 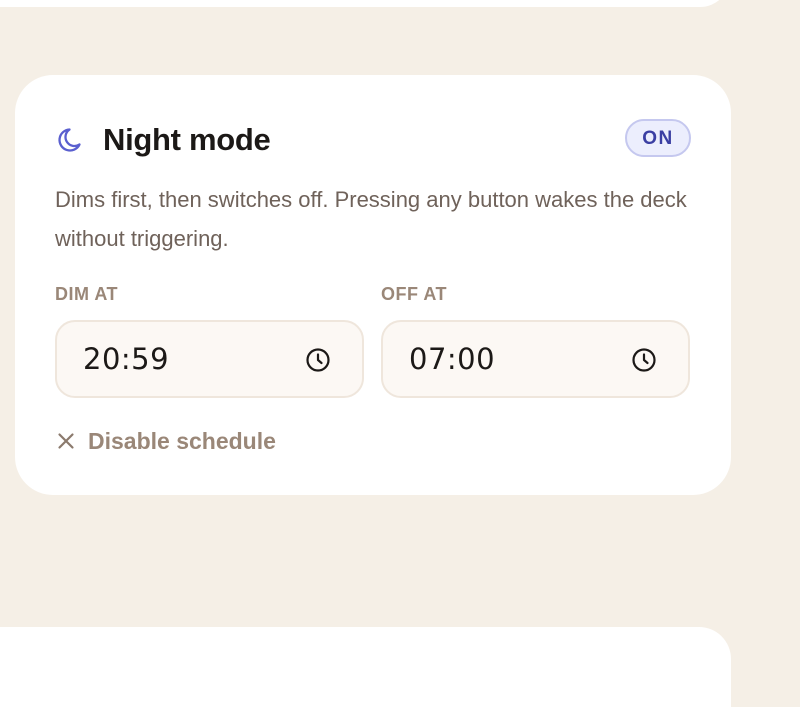 What do you see at coordinates (66, 441) in the screenshot?
I see `x-icon` at bounding box center [66, 441].